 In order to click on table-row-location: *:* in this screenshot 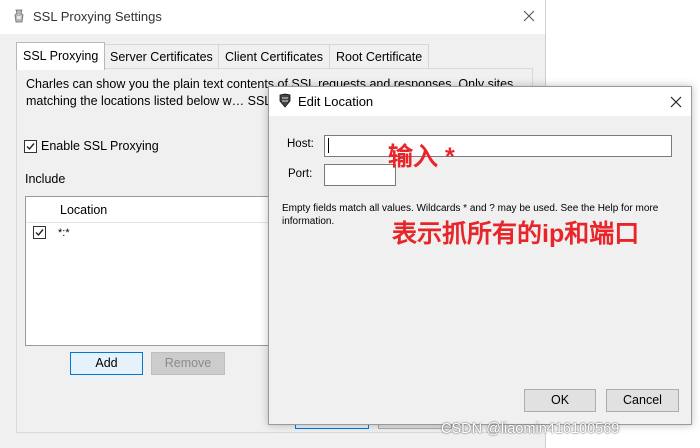, I will do `click(64, 233)`.